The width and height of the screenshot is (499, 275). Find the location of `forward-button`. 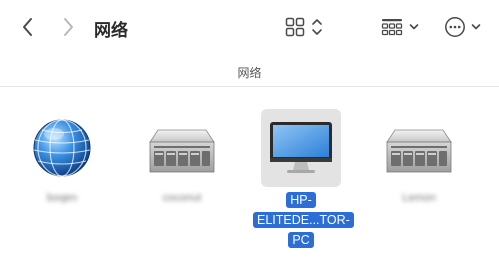

forward-button is located at coordinates (68, 27).